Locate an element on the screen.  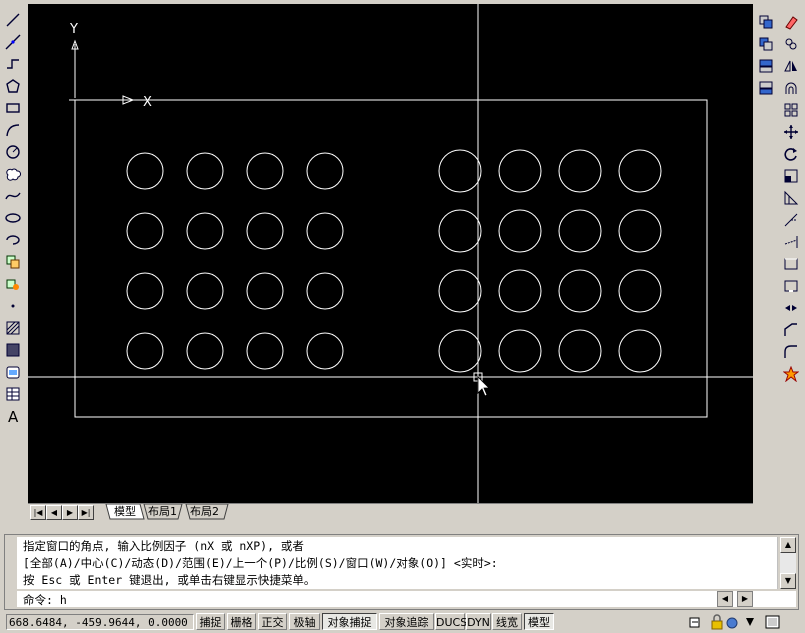
region-icon is located at coordinates (13, 372).